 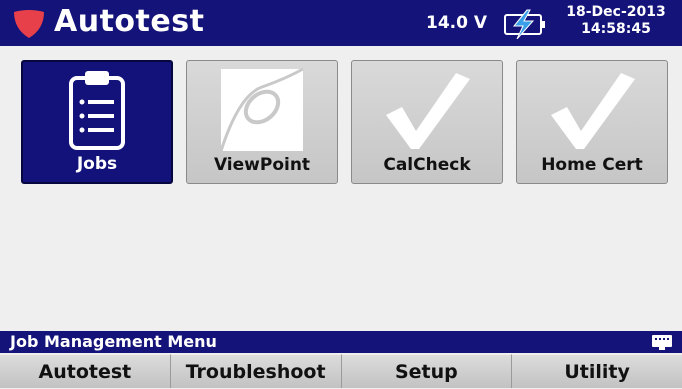 What do you see at coordinates (592, 165) in the screenshot?
I see `tile-label-home-cert: Home Cert` at bounding box center [592, 165].